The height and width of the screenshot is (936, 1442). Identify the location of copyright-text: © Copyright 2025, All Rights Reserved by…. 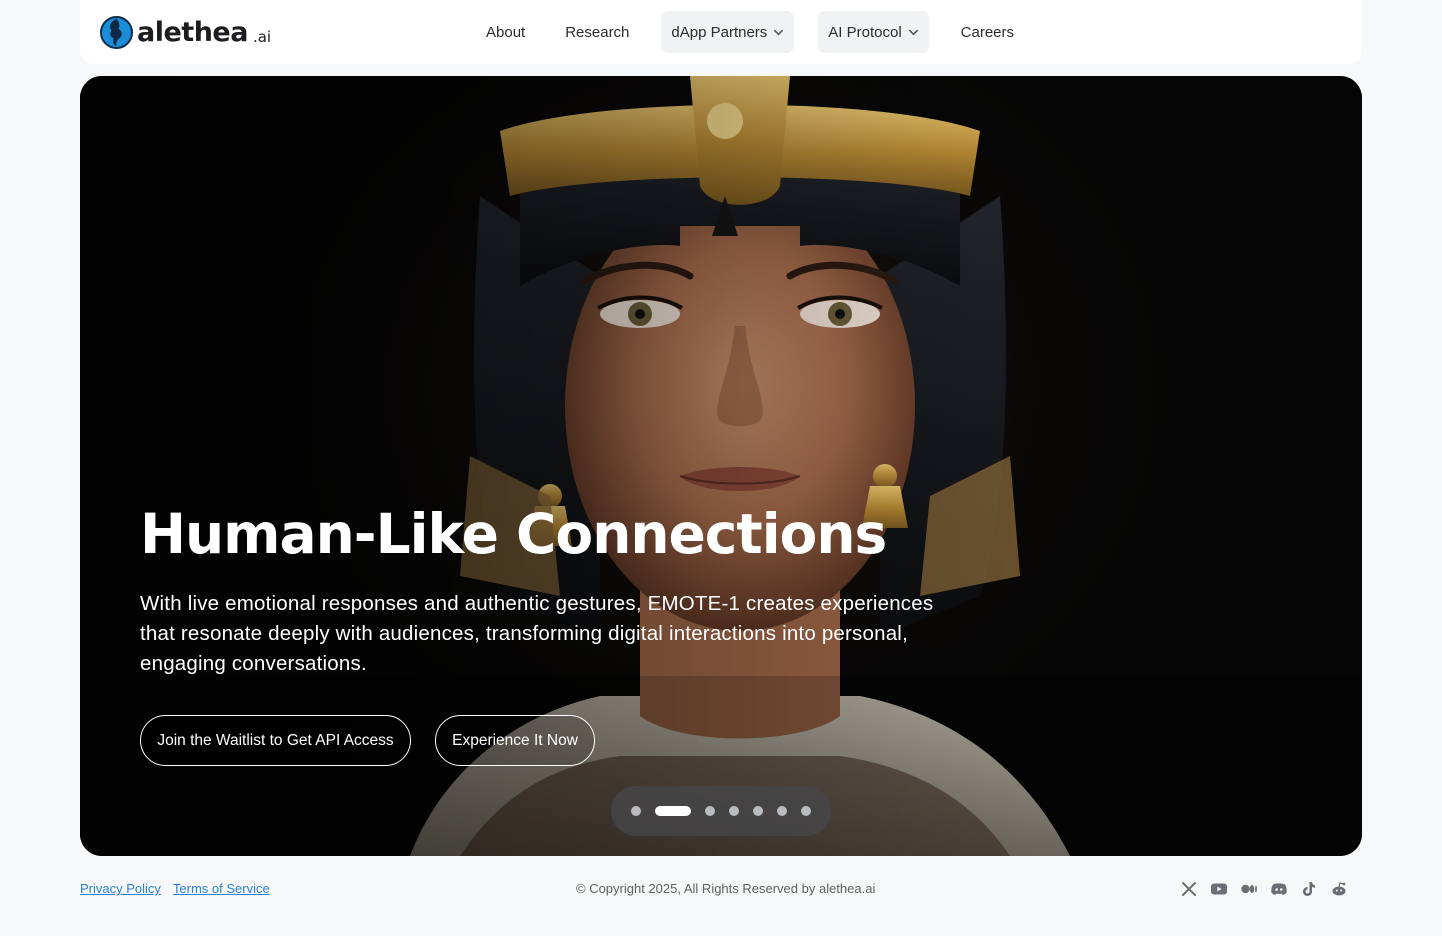
(726, 888).